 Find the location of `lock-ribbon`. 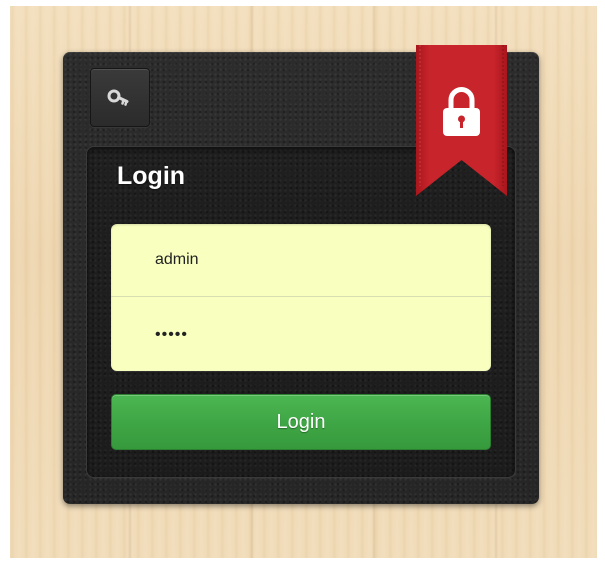

lock-ribbon is located at coordinates (461, 120).